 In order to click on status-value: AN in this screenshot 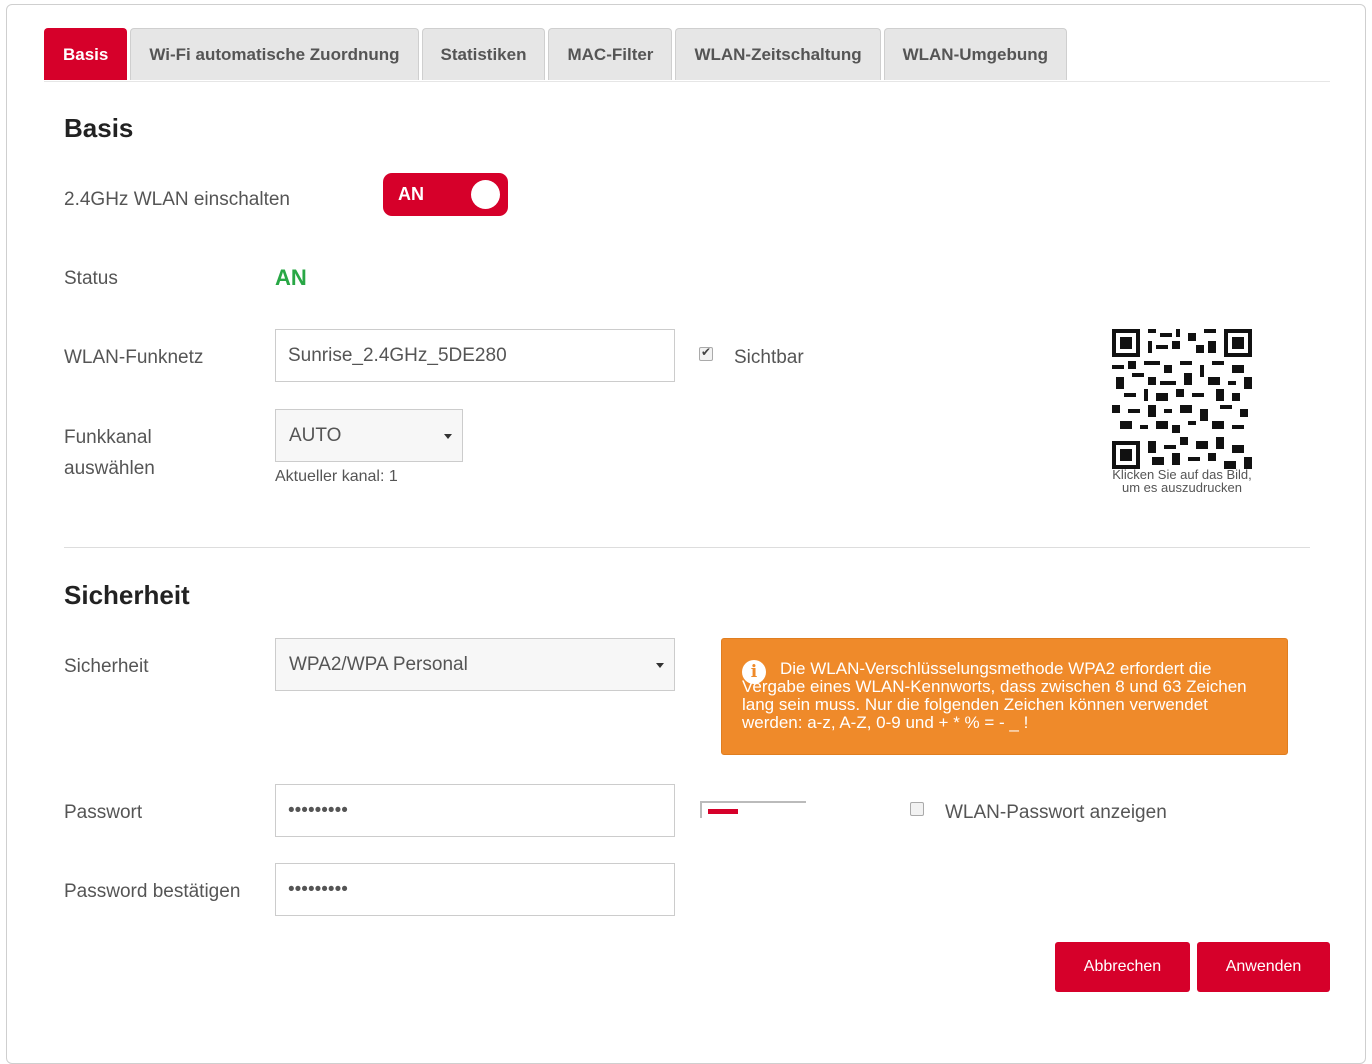, I will do `click(291, 277)`.